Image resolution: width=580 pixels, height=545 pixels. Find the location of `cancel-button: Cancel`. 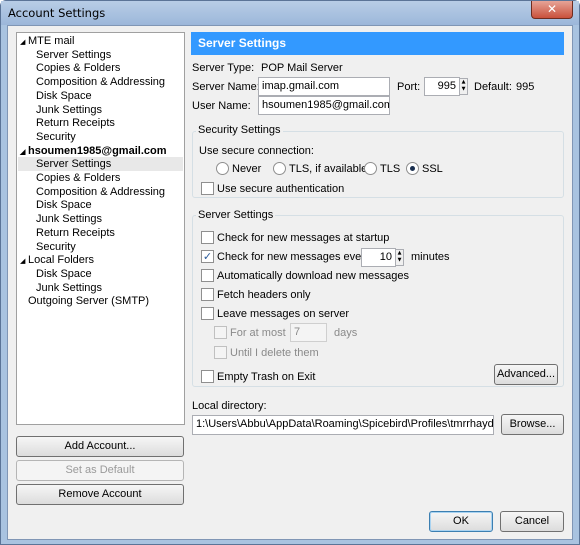

cancel-button: Cancel is located at coordinates (532, 521).